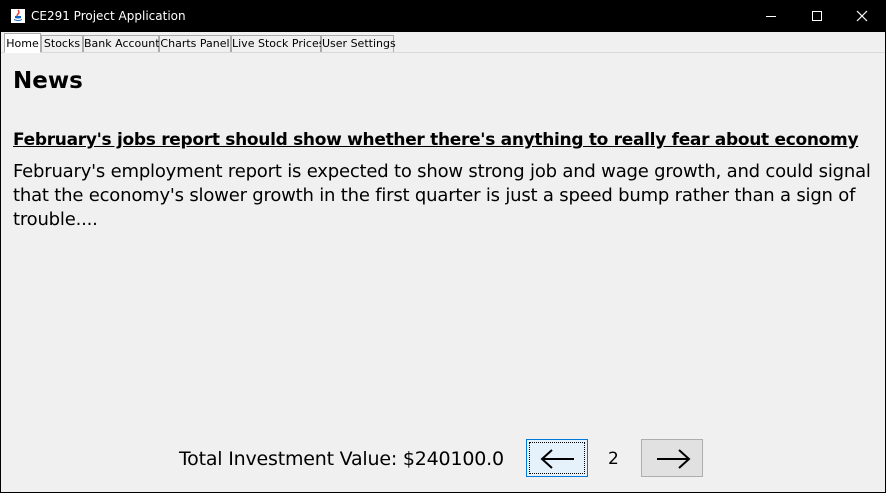 The image size is (886, 493). What do you see at coordinates (613, 459) in the screenshot?
I see `page-number: 2` at bounding box center [613, 459].